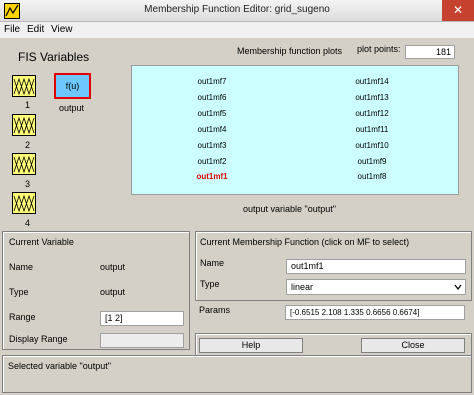 The image size is (474, 395). I want to click on fis-variables-title: FIS Variables, so click(54, 57).